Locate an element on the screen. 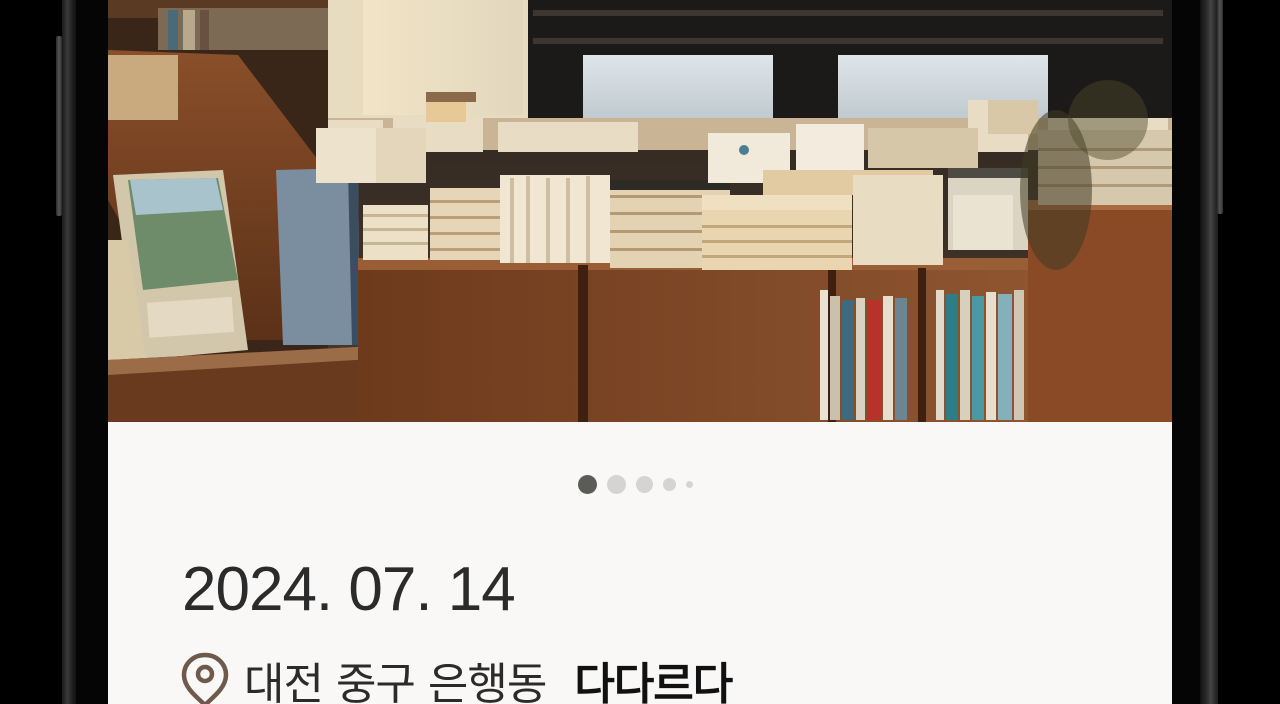 The image size is (1280, 704). entry-location: 대전 중구 은행동 다다르다 is located at coordinates (456, 677).